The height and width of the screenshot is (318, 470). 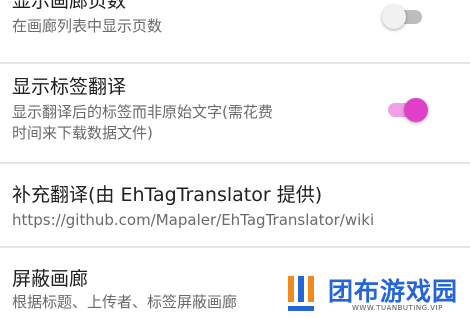 I want to click on setting-summary: 根据标题、上传者、标签屏蔽画廊, so click(x=125, y=302).